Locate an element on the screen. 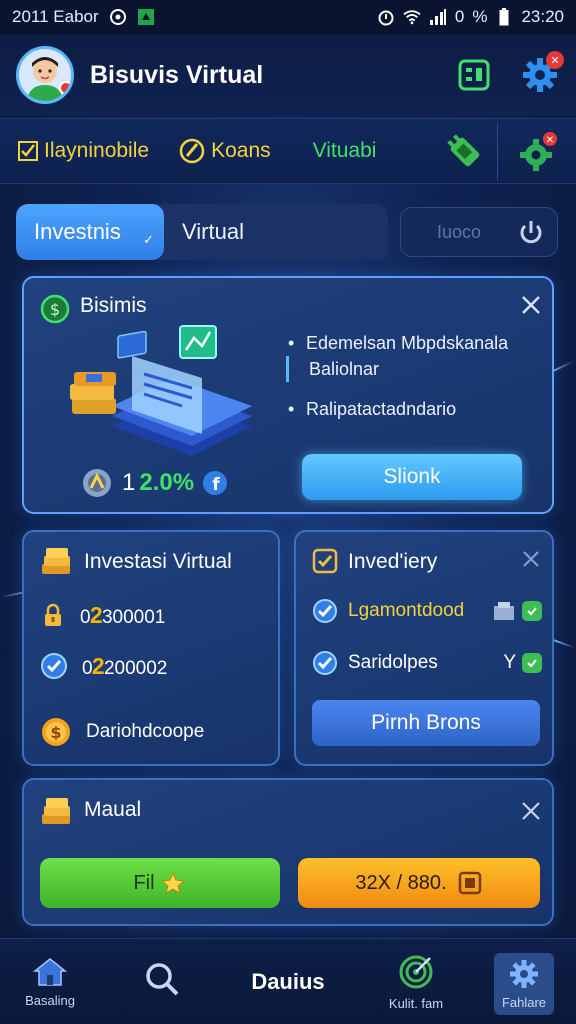 This screenshot has width=576, height=1024. bullet-item: Edemelsan Mbpdskanala is located at coordinates (417, 343).